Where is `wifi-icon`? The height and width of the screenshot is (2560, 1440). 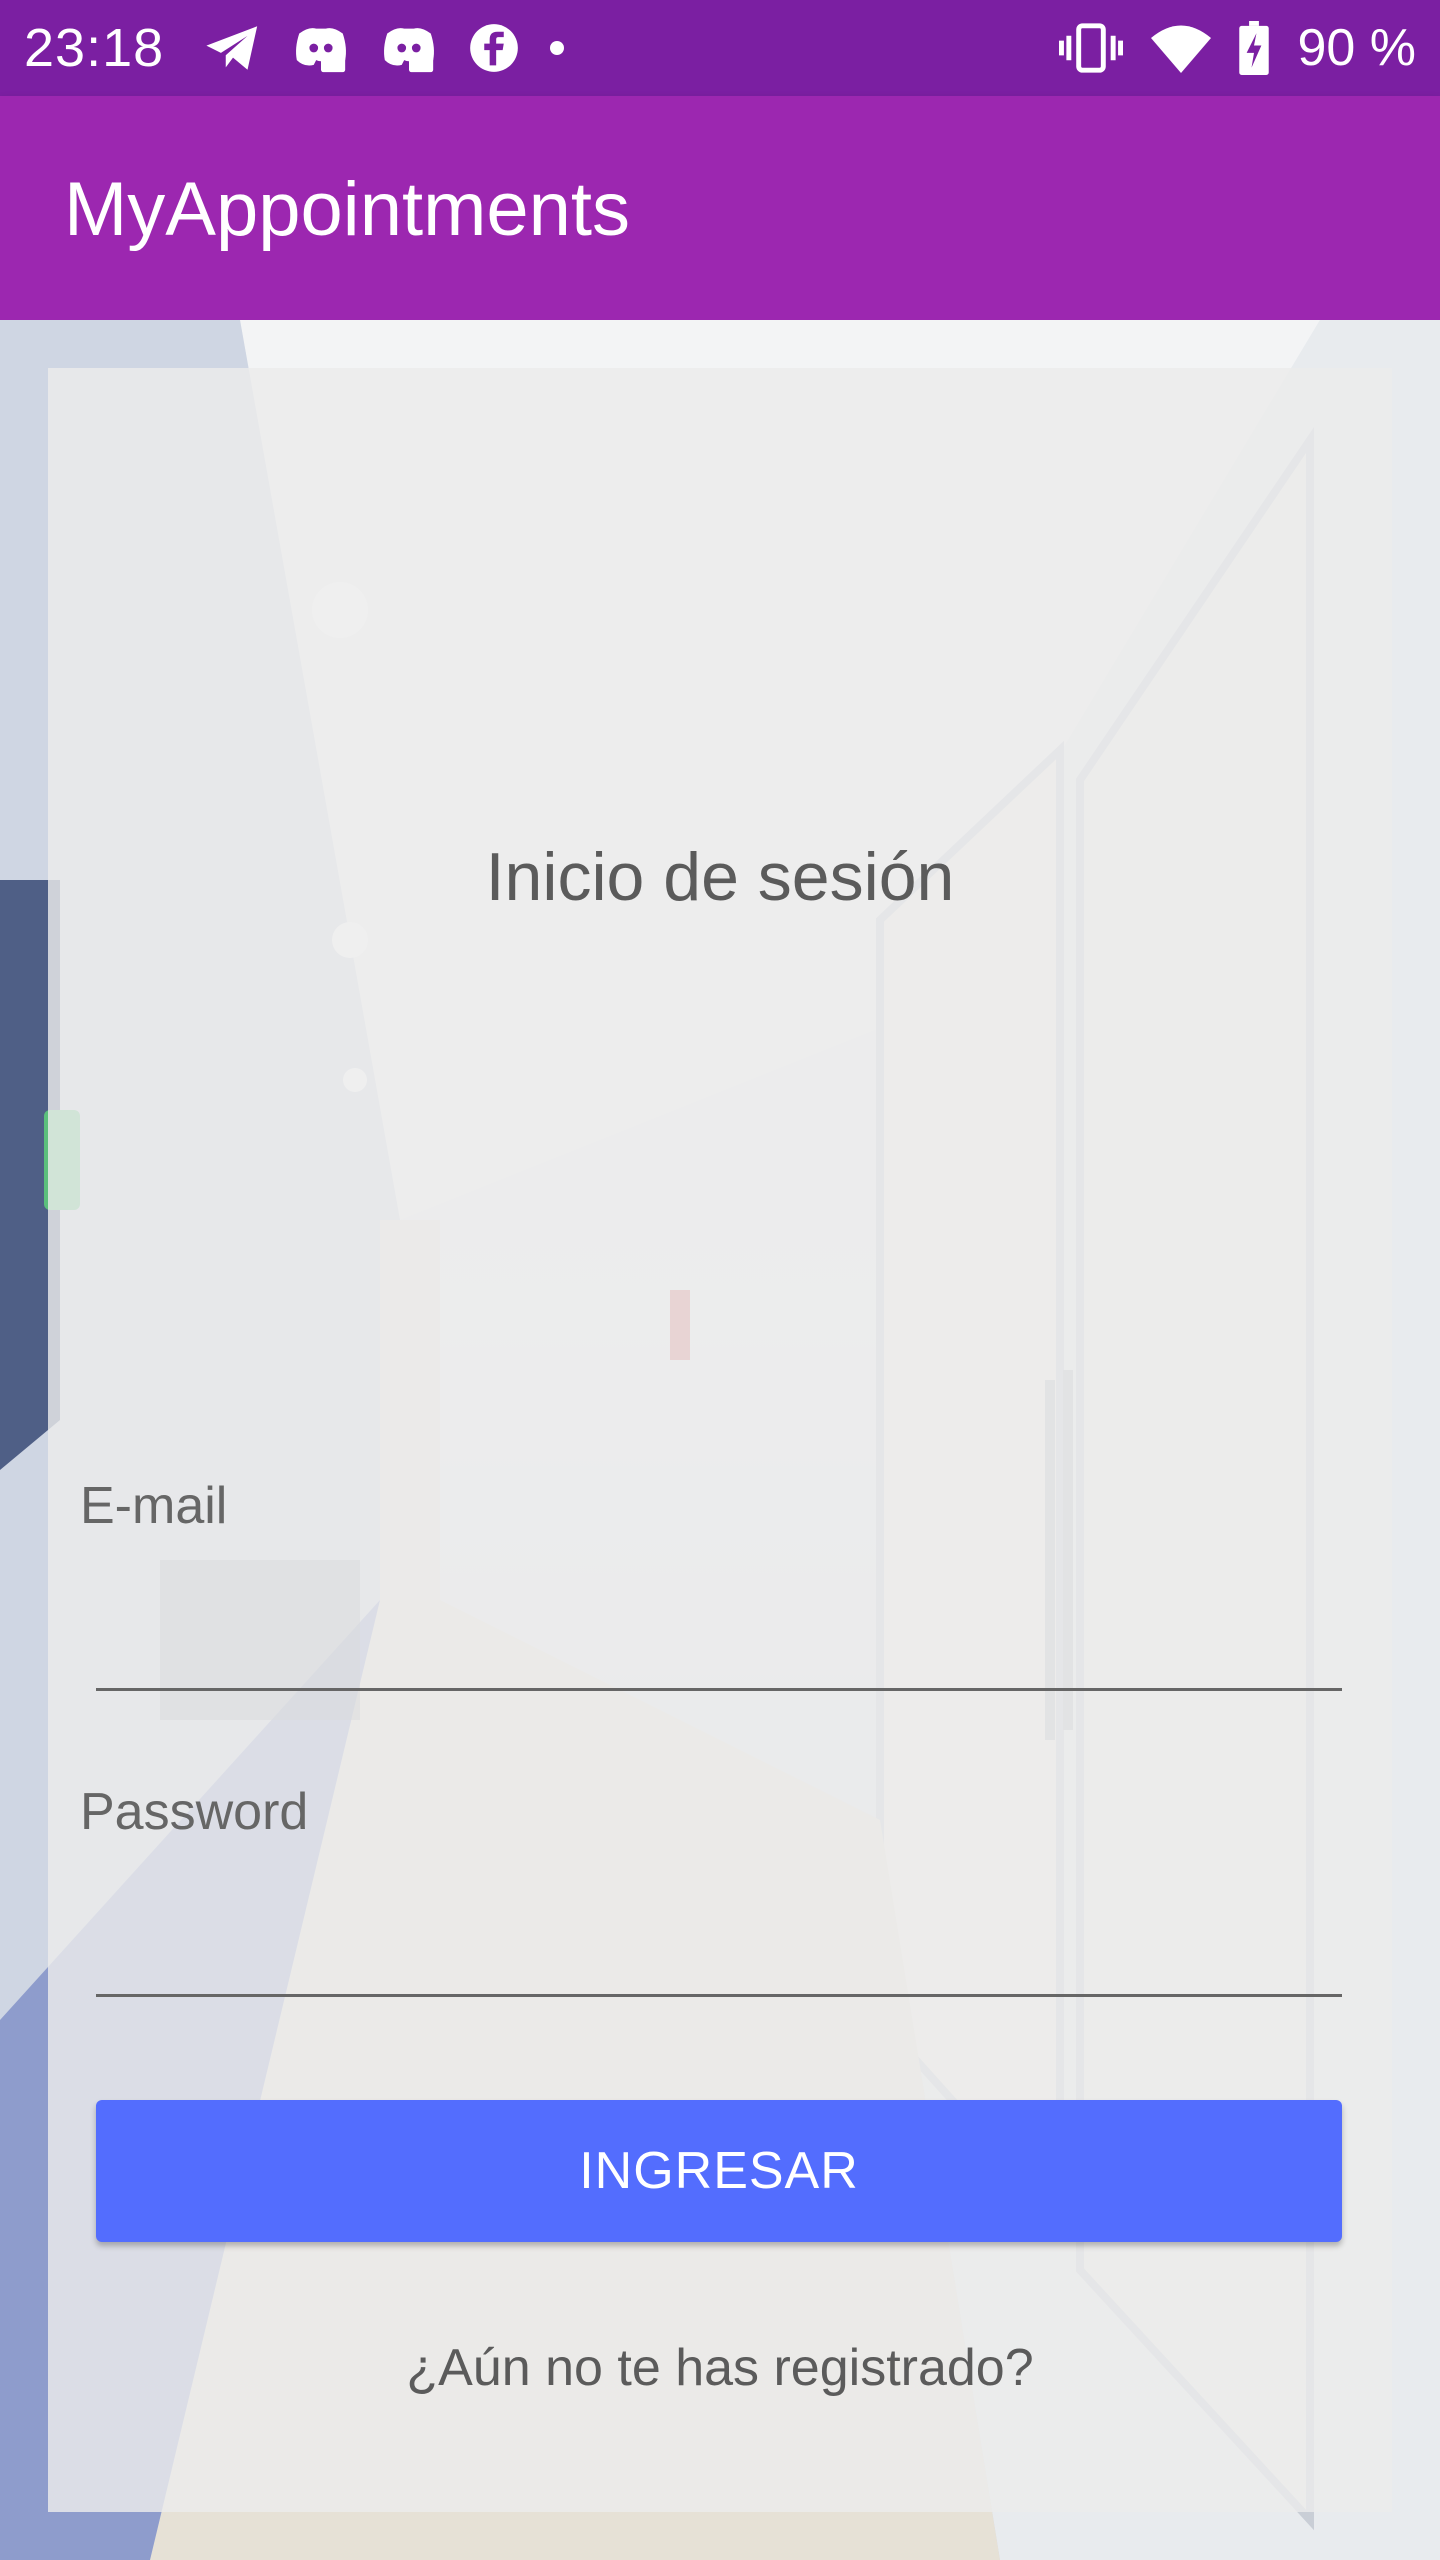
wifi-icon is located at coordinates (1181, 49).